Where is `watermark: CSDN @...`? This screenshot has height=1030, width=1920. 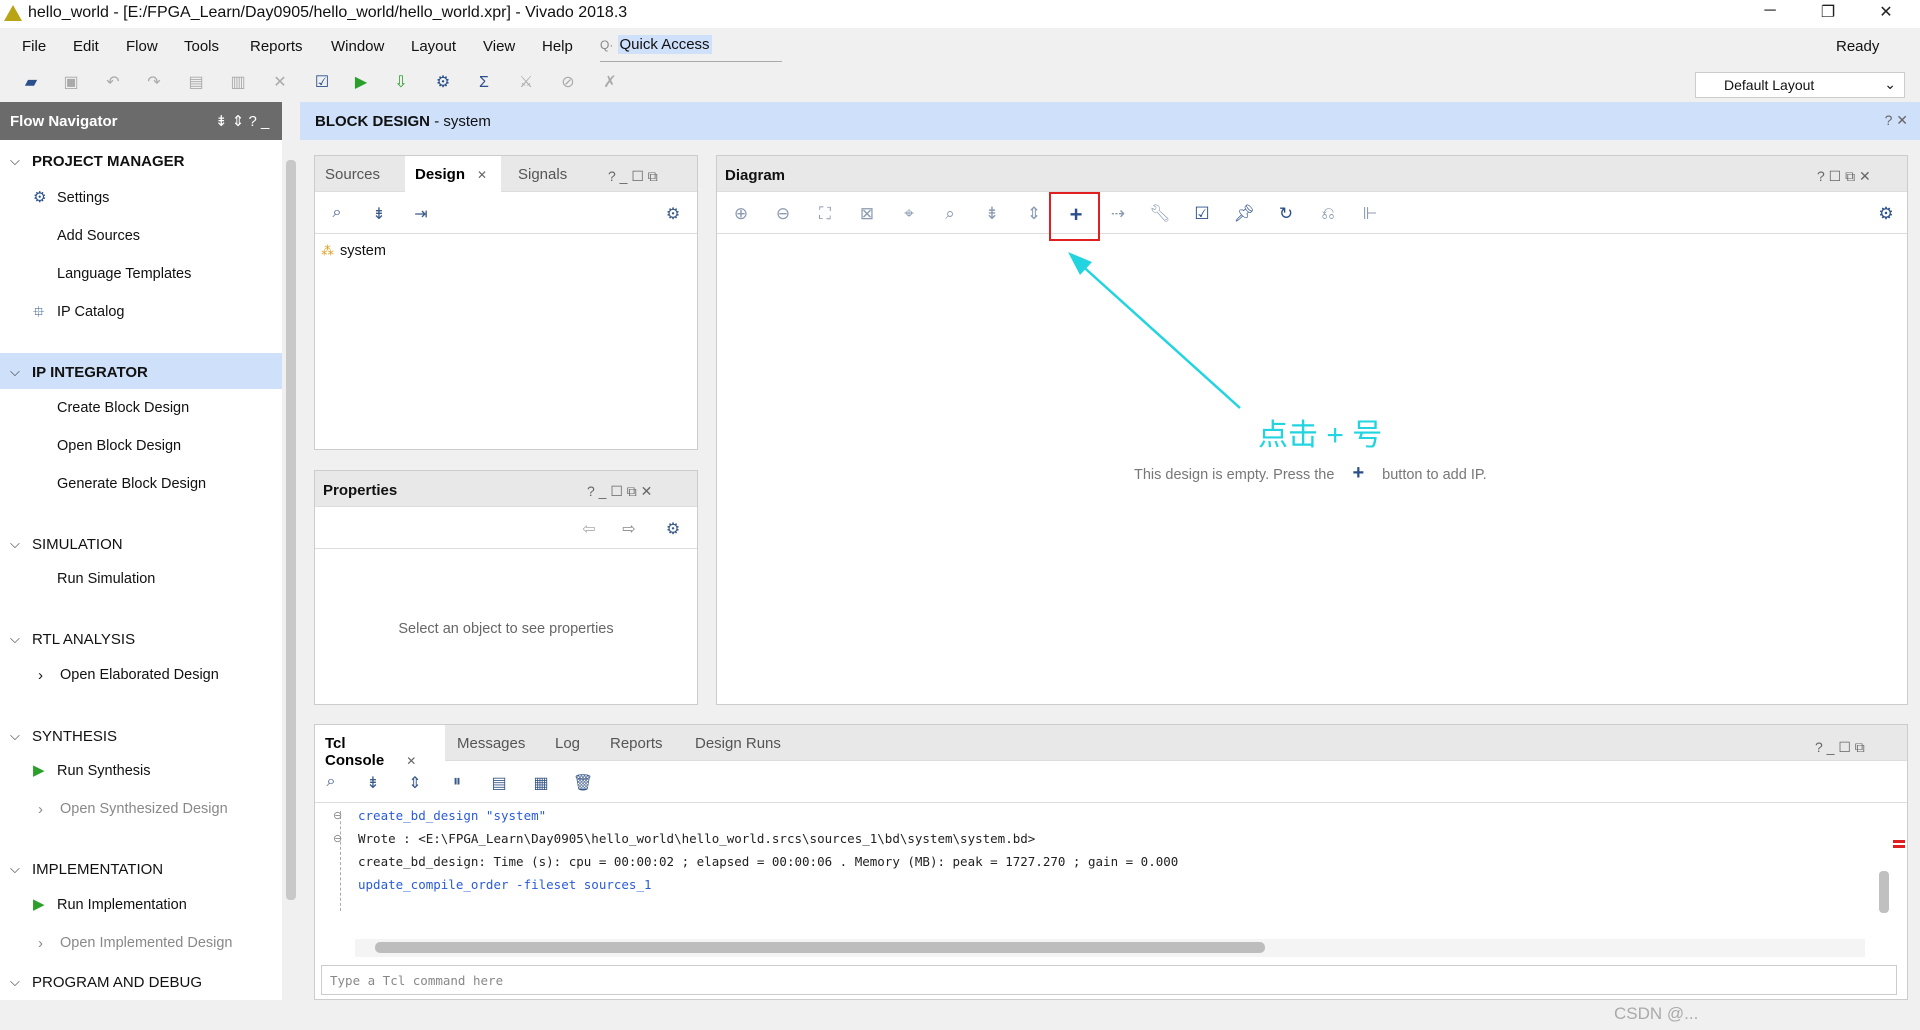
watermark: CSDN @... is located at coordinates (1656, 1013).